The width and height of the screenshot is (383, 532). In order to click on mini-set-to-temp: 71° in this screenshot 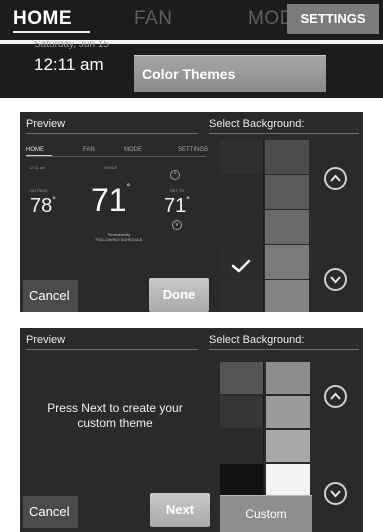, I will do `click(177, 206)`.